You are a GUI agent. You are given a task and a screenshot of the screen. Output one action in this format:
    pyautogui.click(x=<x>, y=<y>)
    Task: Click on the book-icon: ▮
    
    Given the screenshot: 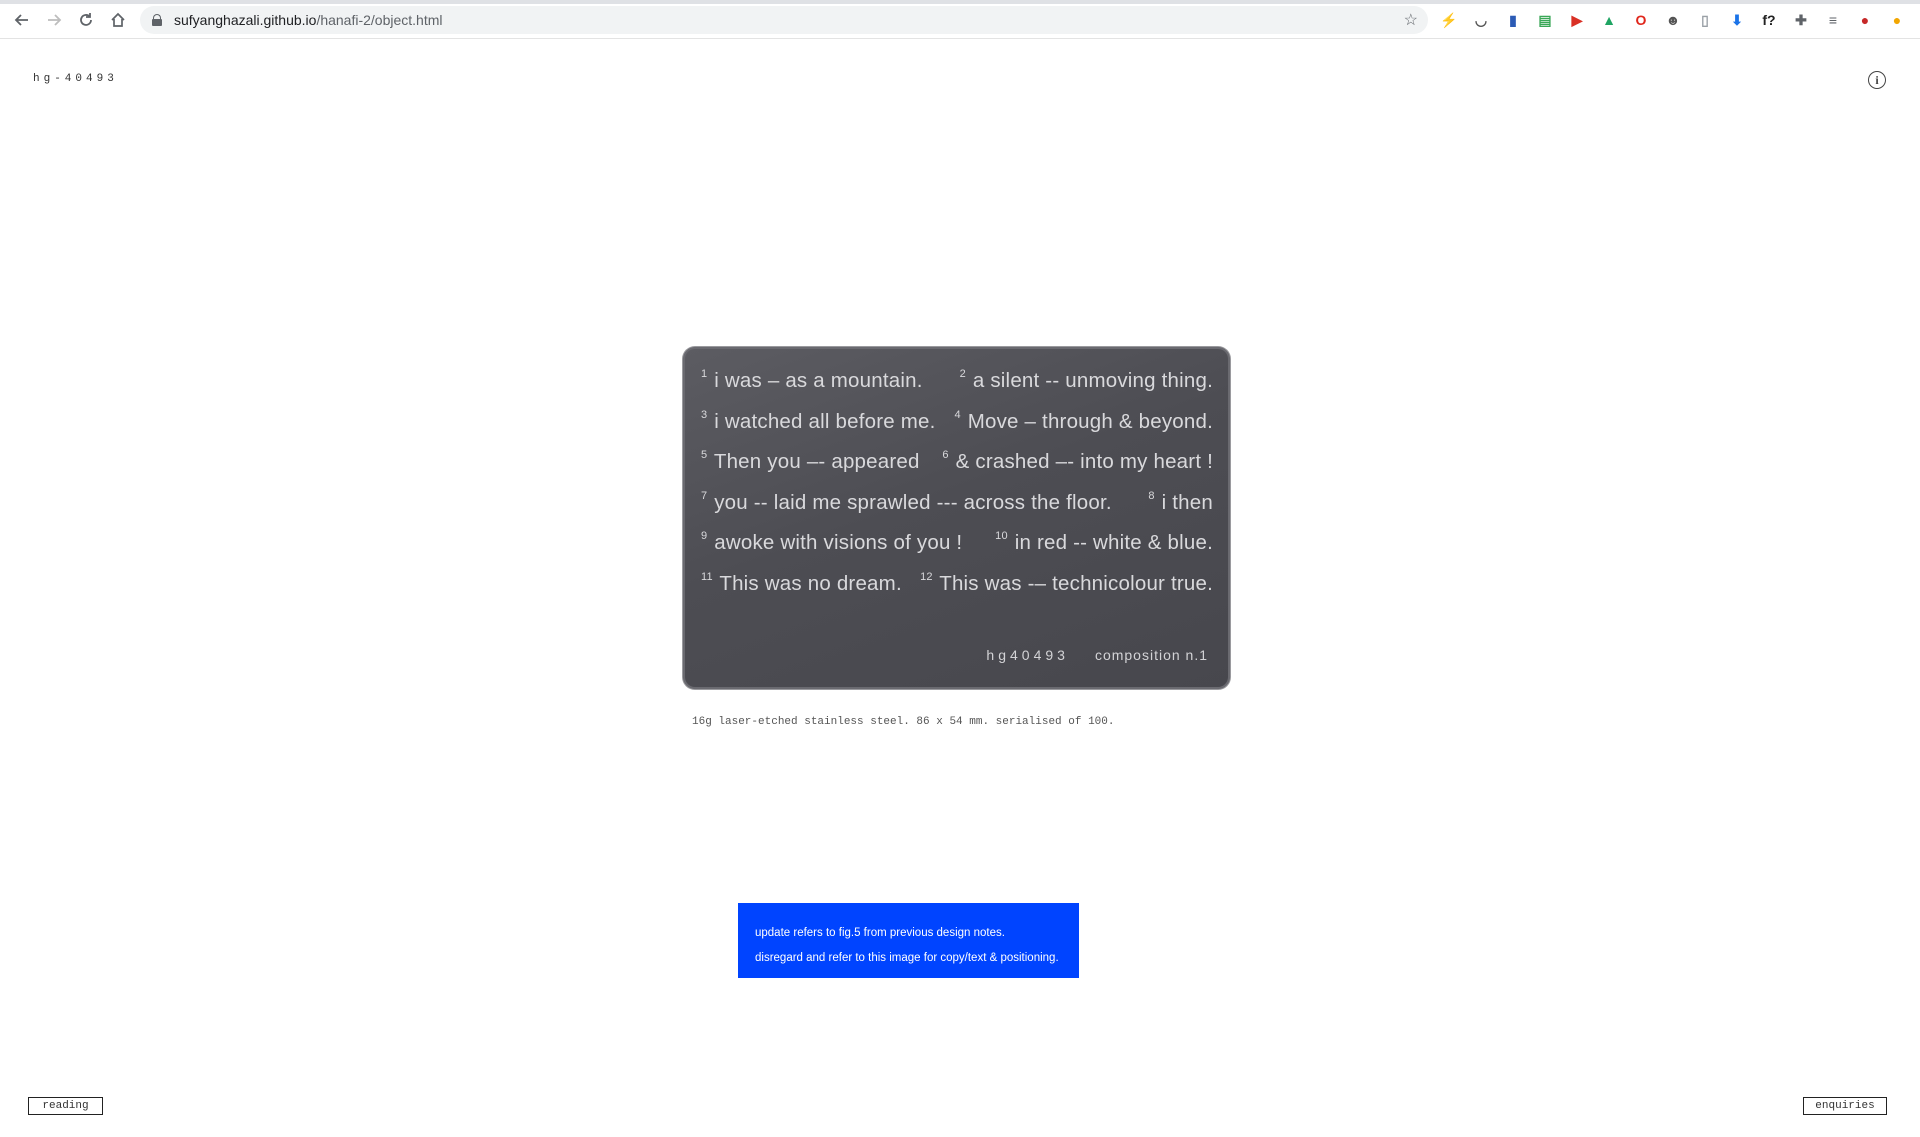 What is the action you would take?
    pyautogui.click(x=1513, y=20)
    